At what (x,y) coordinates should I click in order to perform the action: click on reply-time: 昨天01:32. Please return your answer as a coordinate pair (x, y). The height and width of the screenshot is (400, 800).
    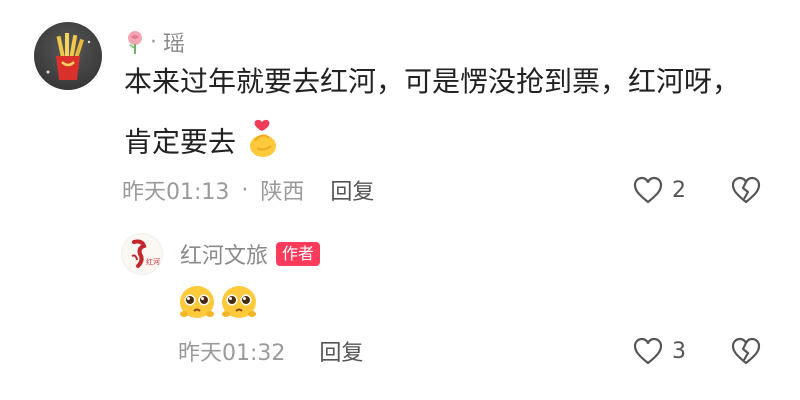
    Looking at the image, I should click on (232, 353).